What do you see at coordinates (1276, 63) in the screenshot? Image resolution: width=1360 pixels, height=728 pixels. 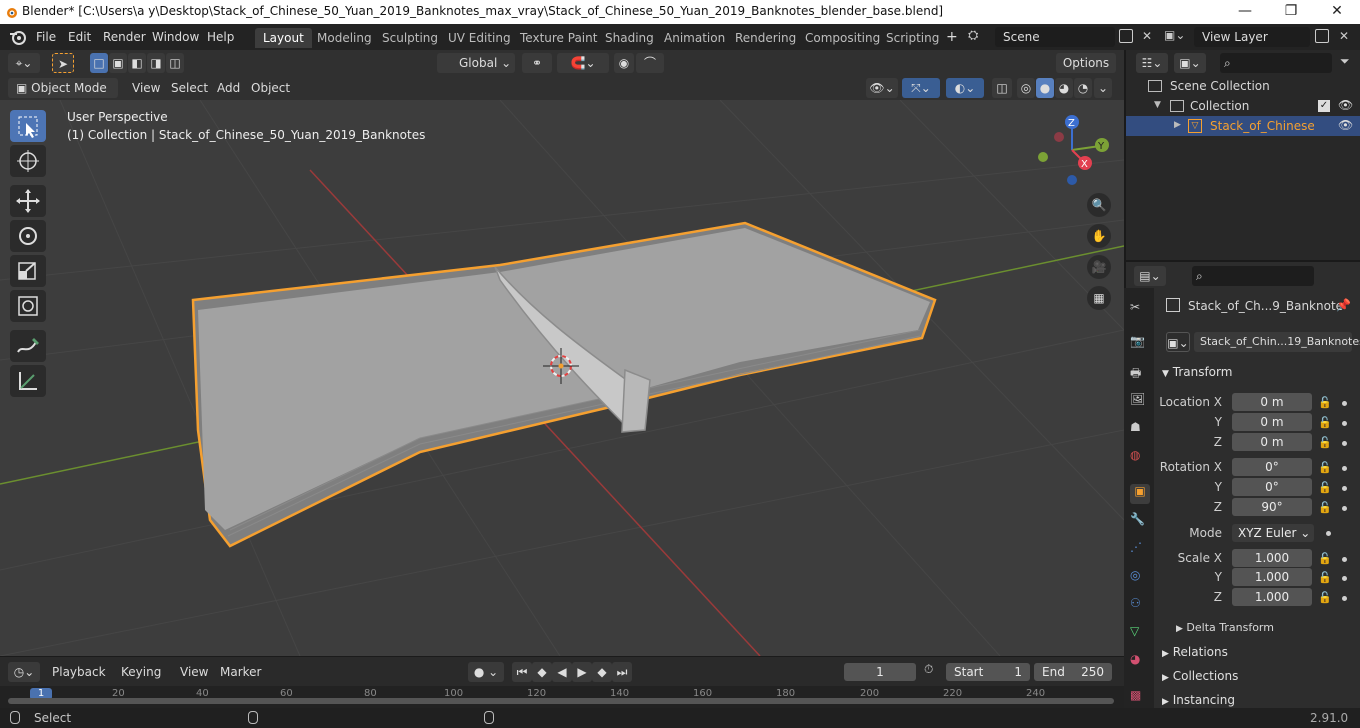 I see `outliner-search-input: ⌕` at bounding box center [1276, 63].